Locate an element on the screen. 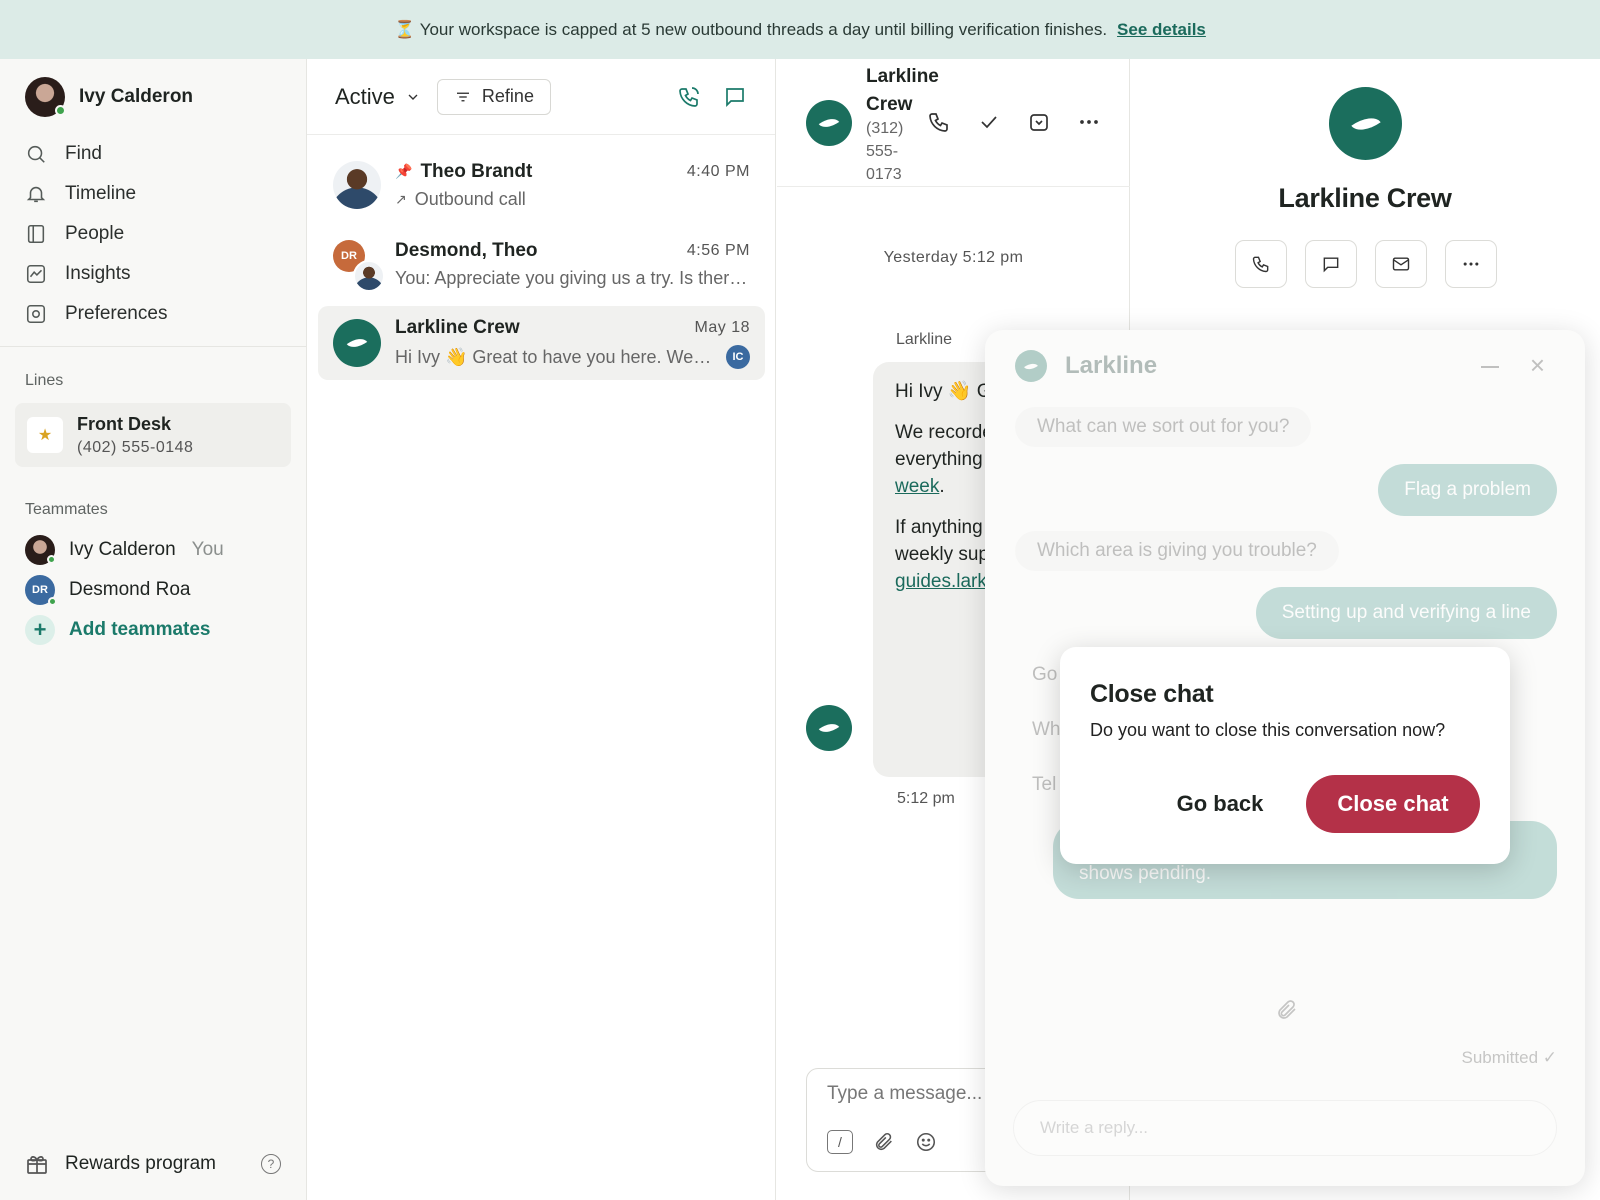  user-name: Ivy Calderon is located at coordinates (136, 96).